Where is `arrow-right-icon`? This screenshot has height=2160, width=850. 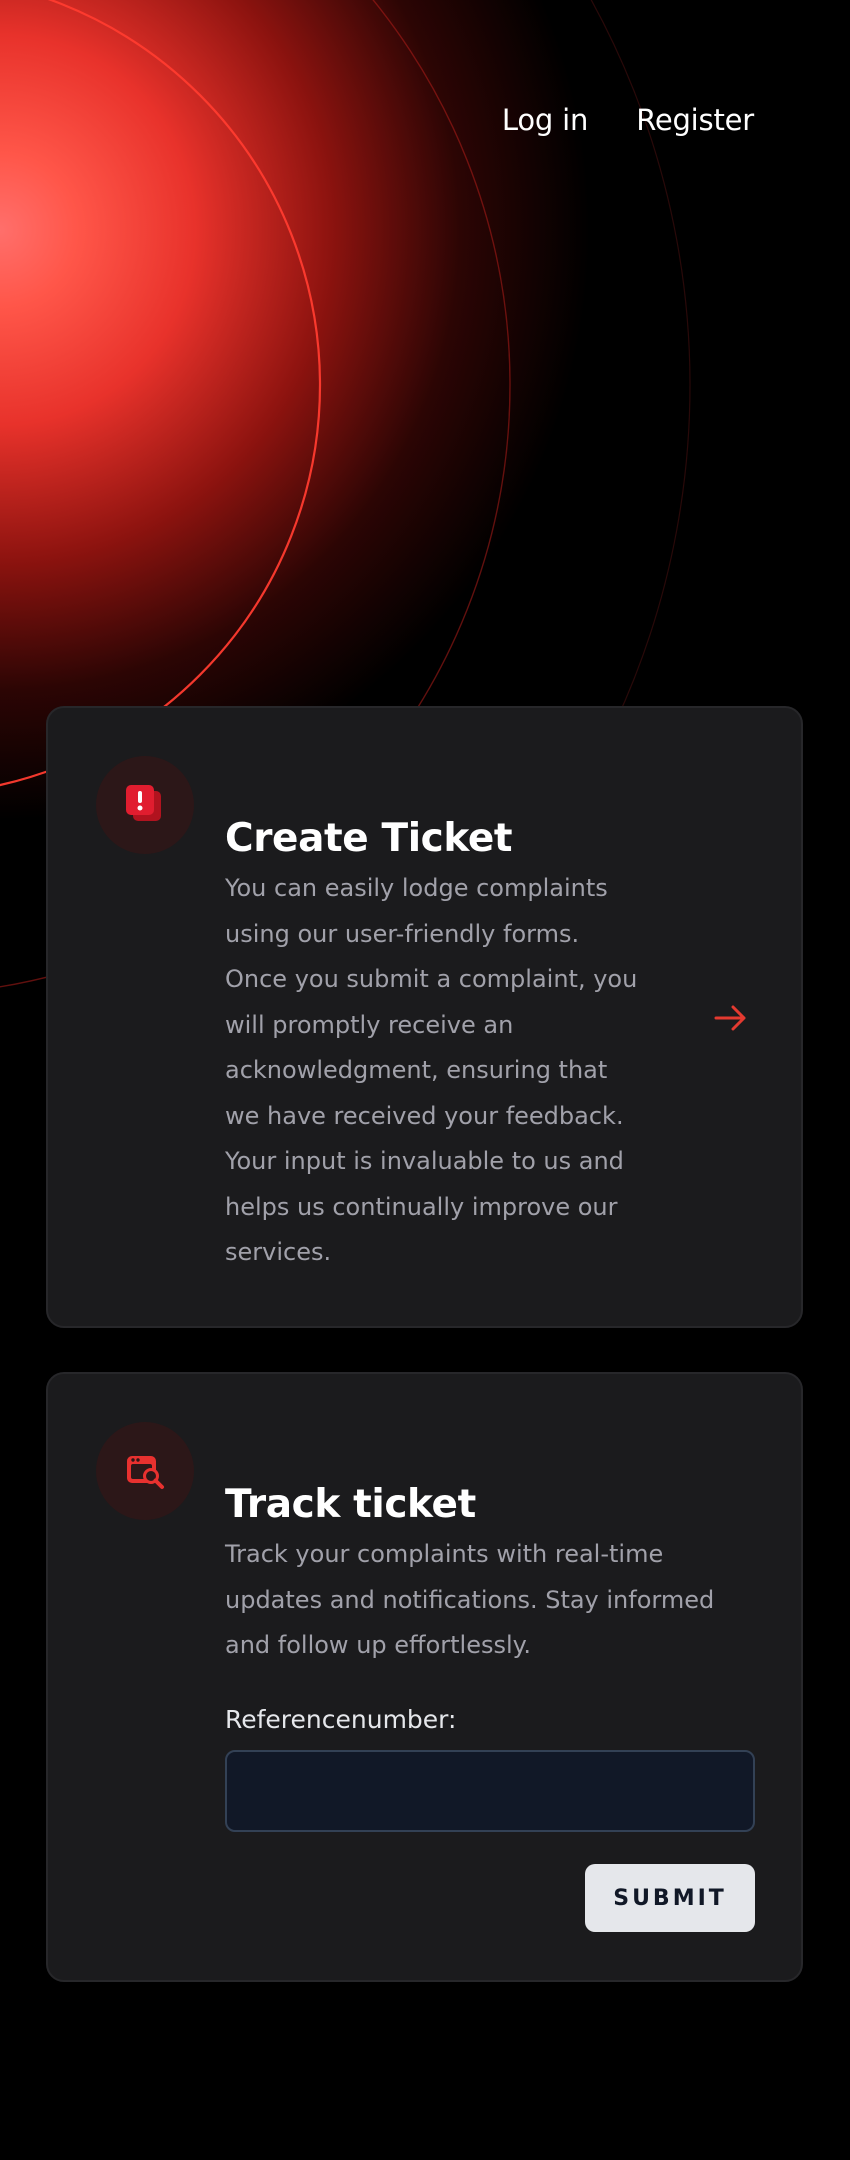 arrow-right-icon is located at coordinates (731, 1018).